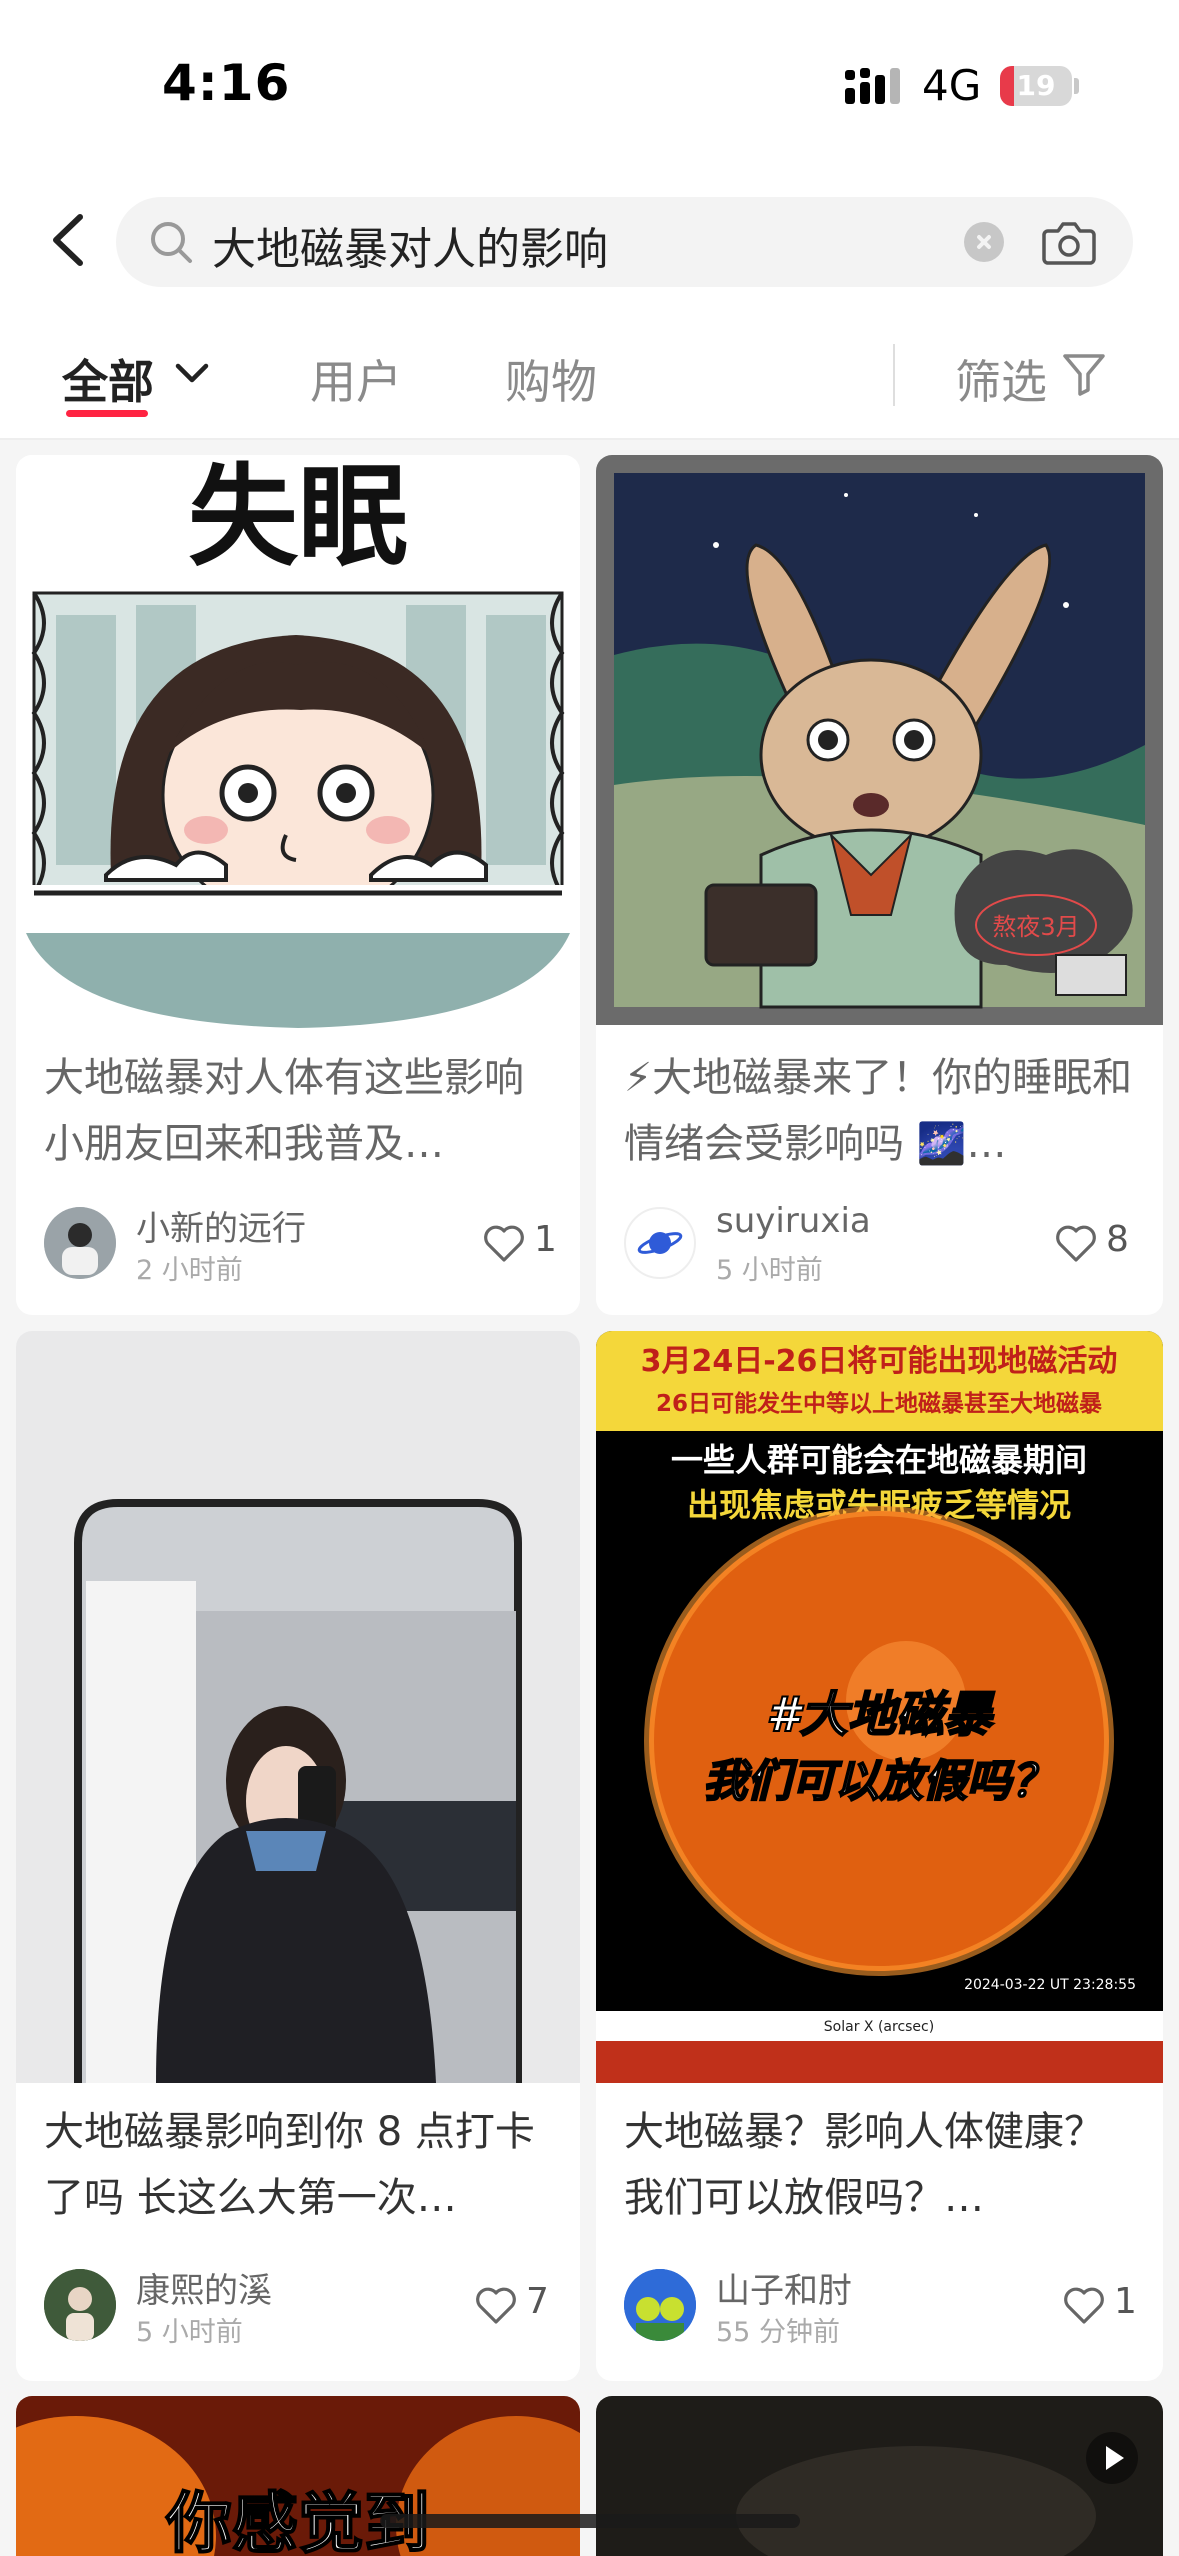 This screenshot has height=2556, width=1179. I want to click on author-name: 小新的远行, so click(221, 1225).